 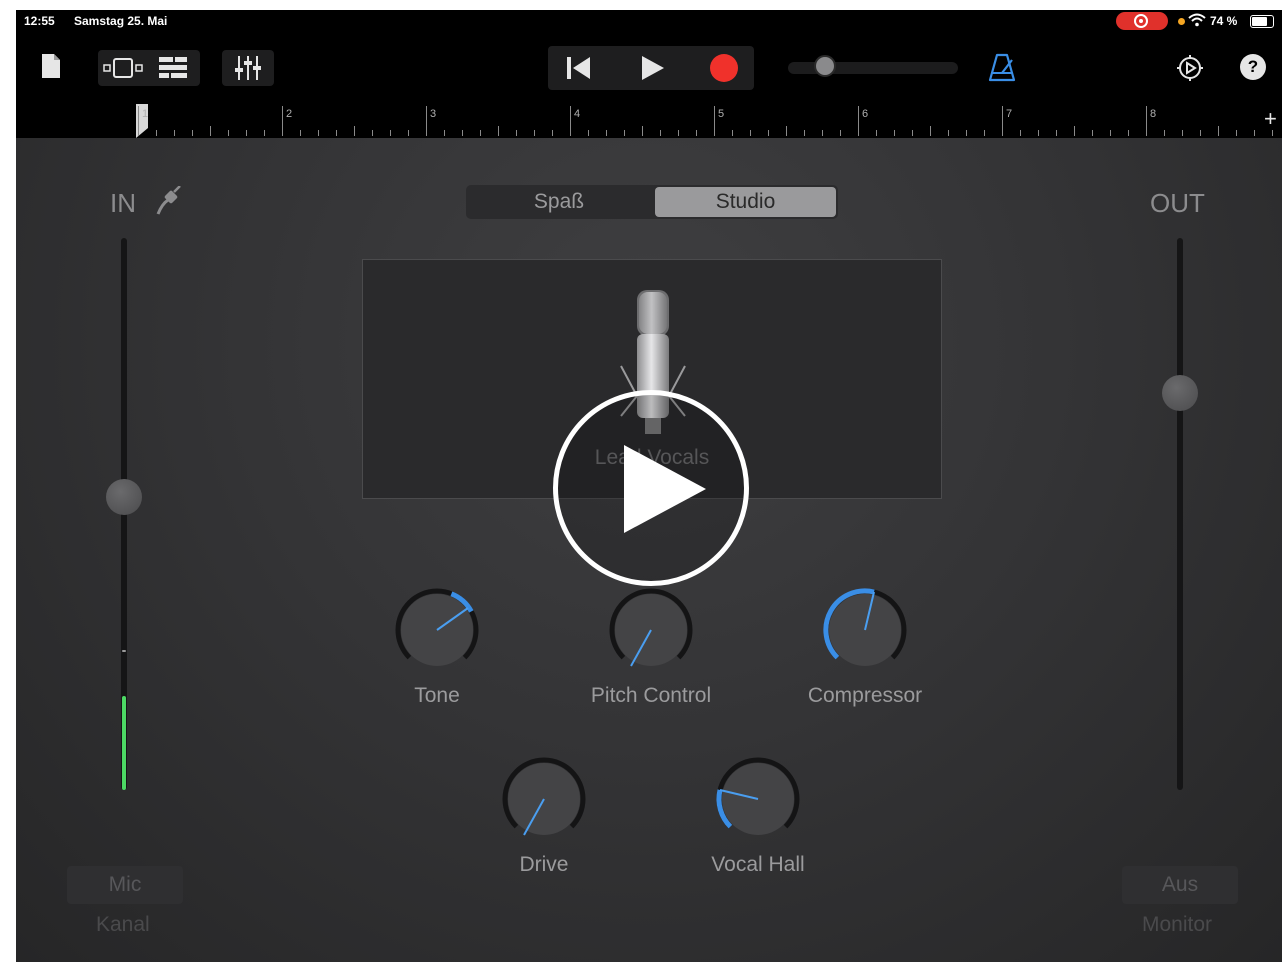 I want to click on output-level-knob, so click(x=1180, y=392).